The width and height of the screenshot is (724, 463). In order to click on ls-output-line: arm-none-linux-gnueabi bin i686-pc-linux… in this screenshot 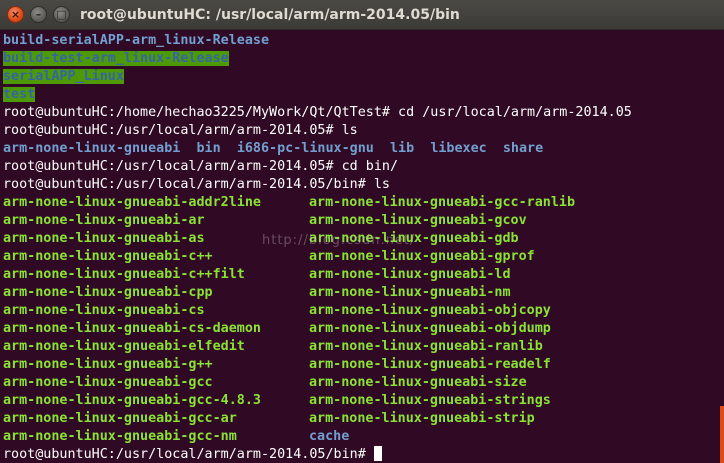, I will do `click(361, 149)`.